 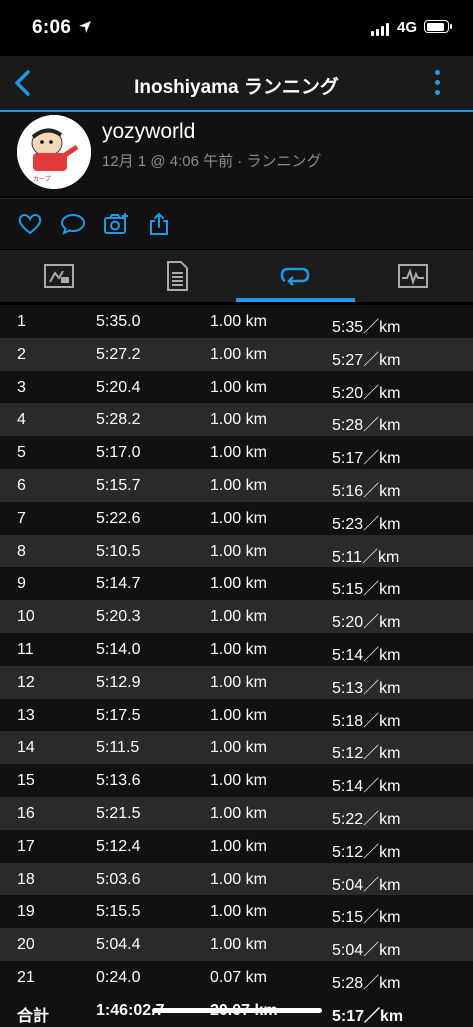 I want to click on lap-number: 19, so click(x=26, y=912).